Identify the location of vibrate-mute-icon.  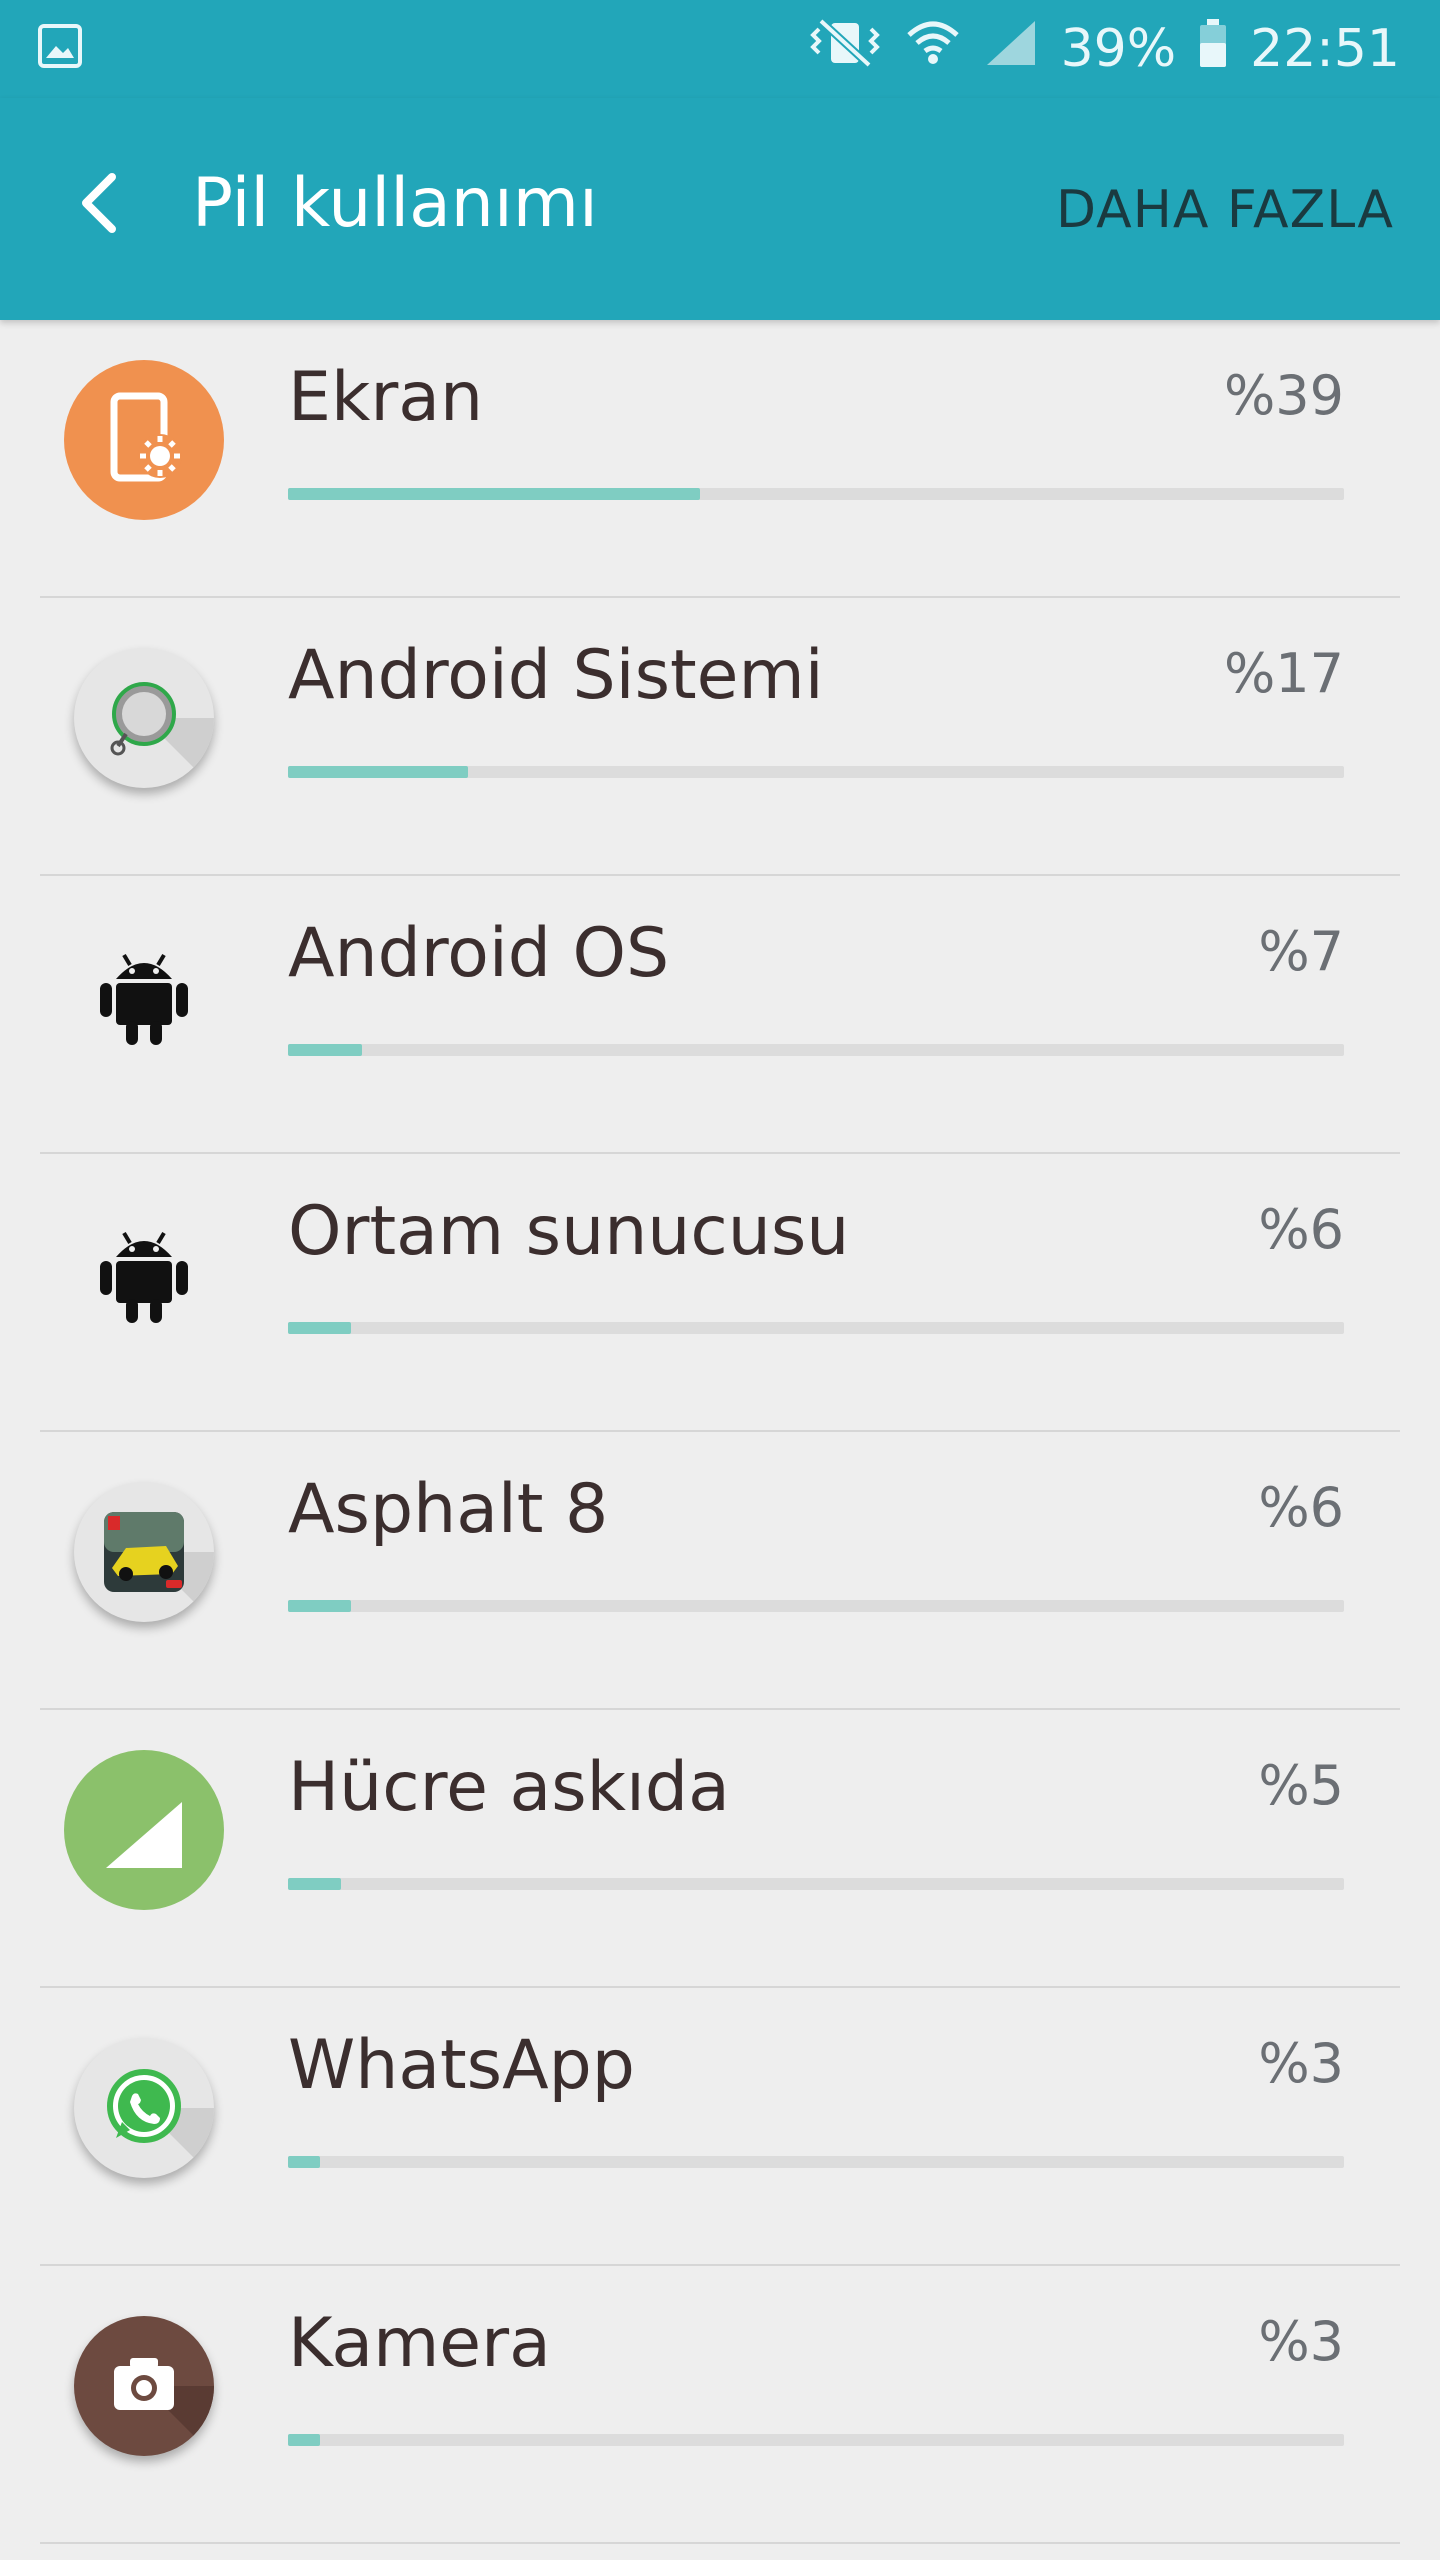
(845, 49).